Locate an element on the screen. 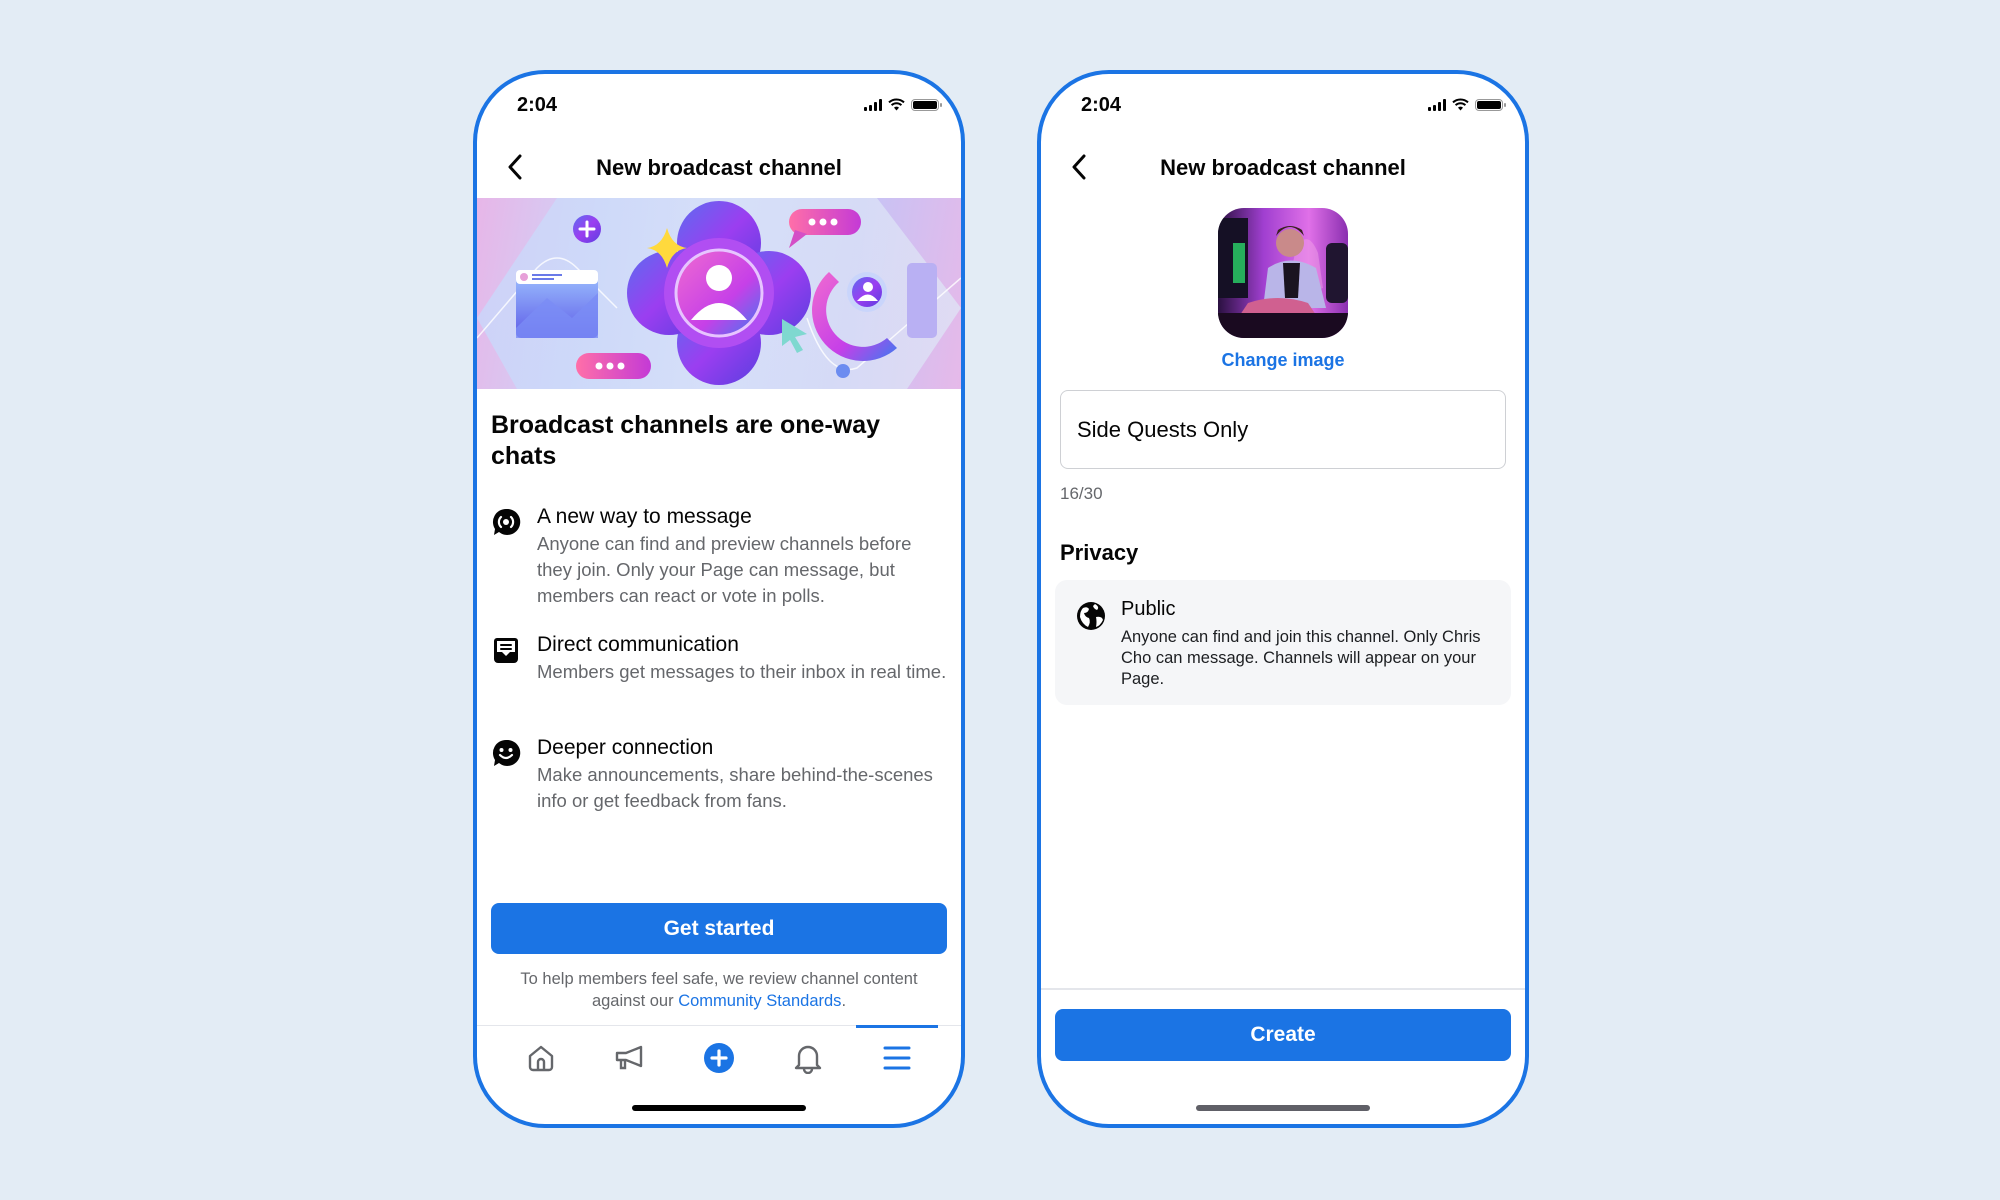 The height and width of the screenshot is (1200, 2000). tab-ads is located at coordinates (630, 1058).